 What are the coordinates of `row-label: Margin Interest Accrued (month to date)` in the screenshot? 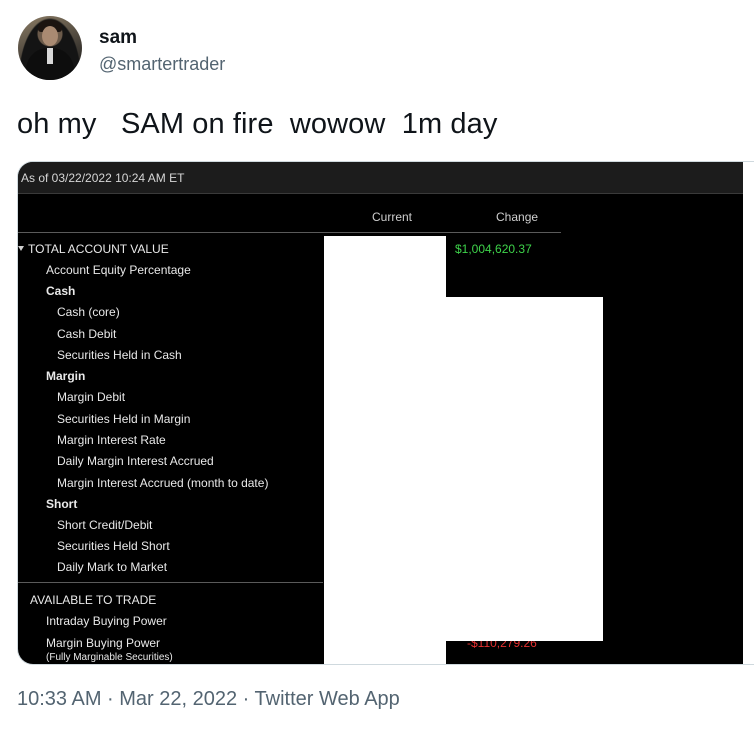 It's located at (163, 483).